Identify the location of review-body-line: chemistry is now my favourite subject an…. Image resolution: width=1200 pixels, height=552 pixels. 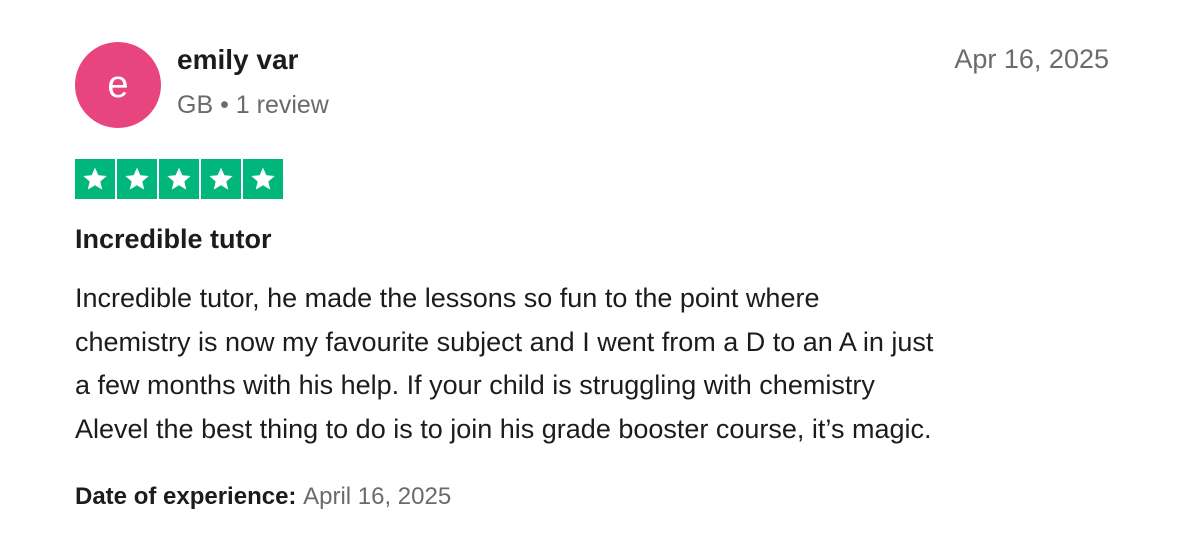
(504, 341).